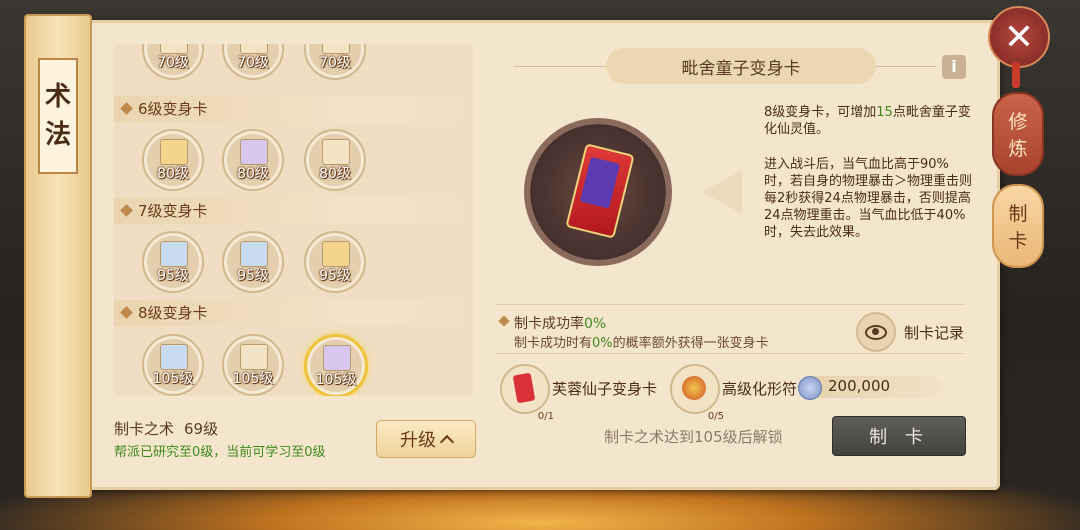 Image resolution: width=1080 pixels, height=530 pixels. I want to click on success-bonus-note: 制卡成功时有0%的概率额外获得一张变身卡, so click(641, 341).